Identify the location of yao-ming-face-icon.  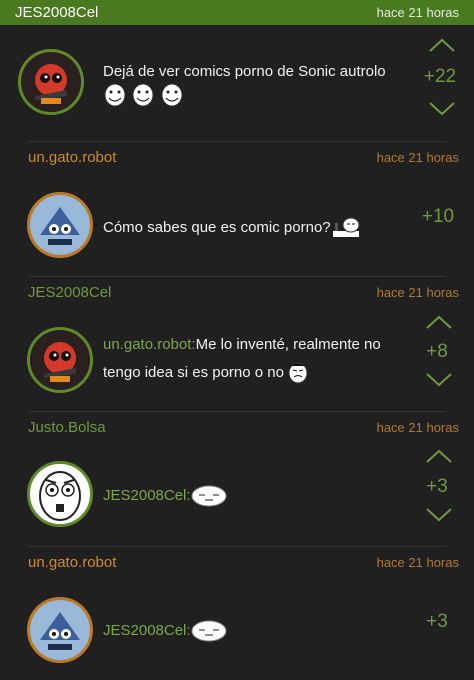
(298, 373).